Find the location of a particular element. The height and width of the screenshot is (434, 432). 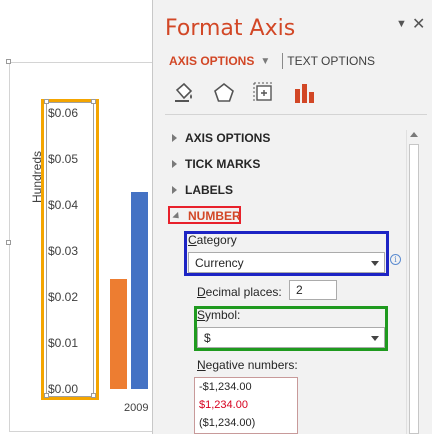

section-axis-options: AXIS OPTIONS is located at coordinates (221, 138).